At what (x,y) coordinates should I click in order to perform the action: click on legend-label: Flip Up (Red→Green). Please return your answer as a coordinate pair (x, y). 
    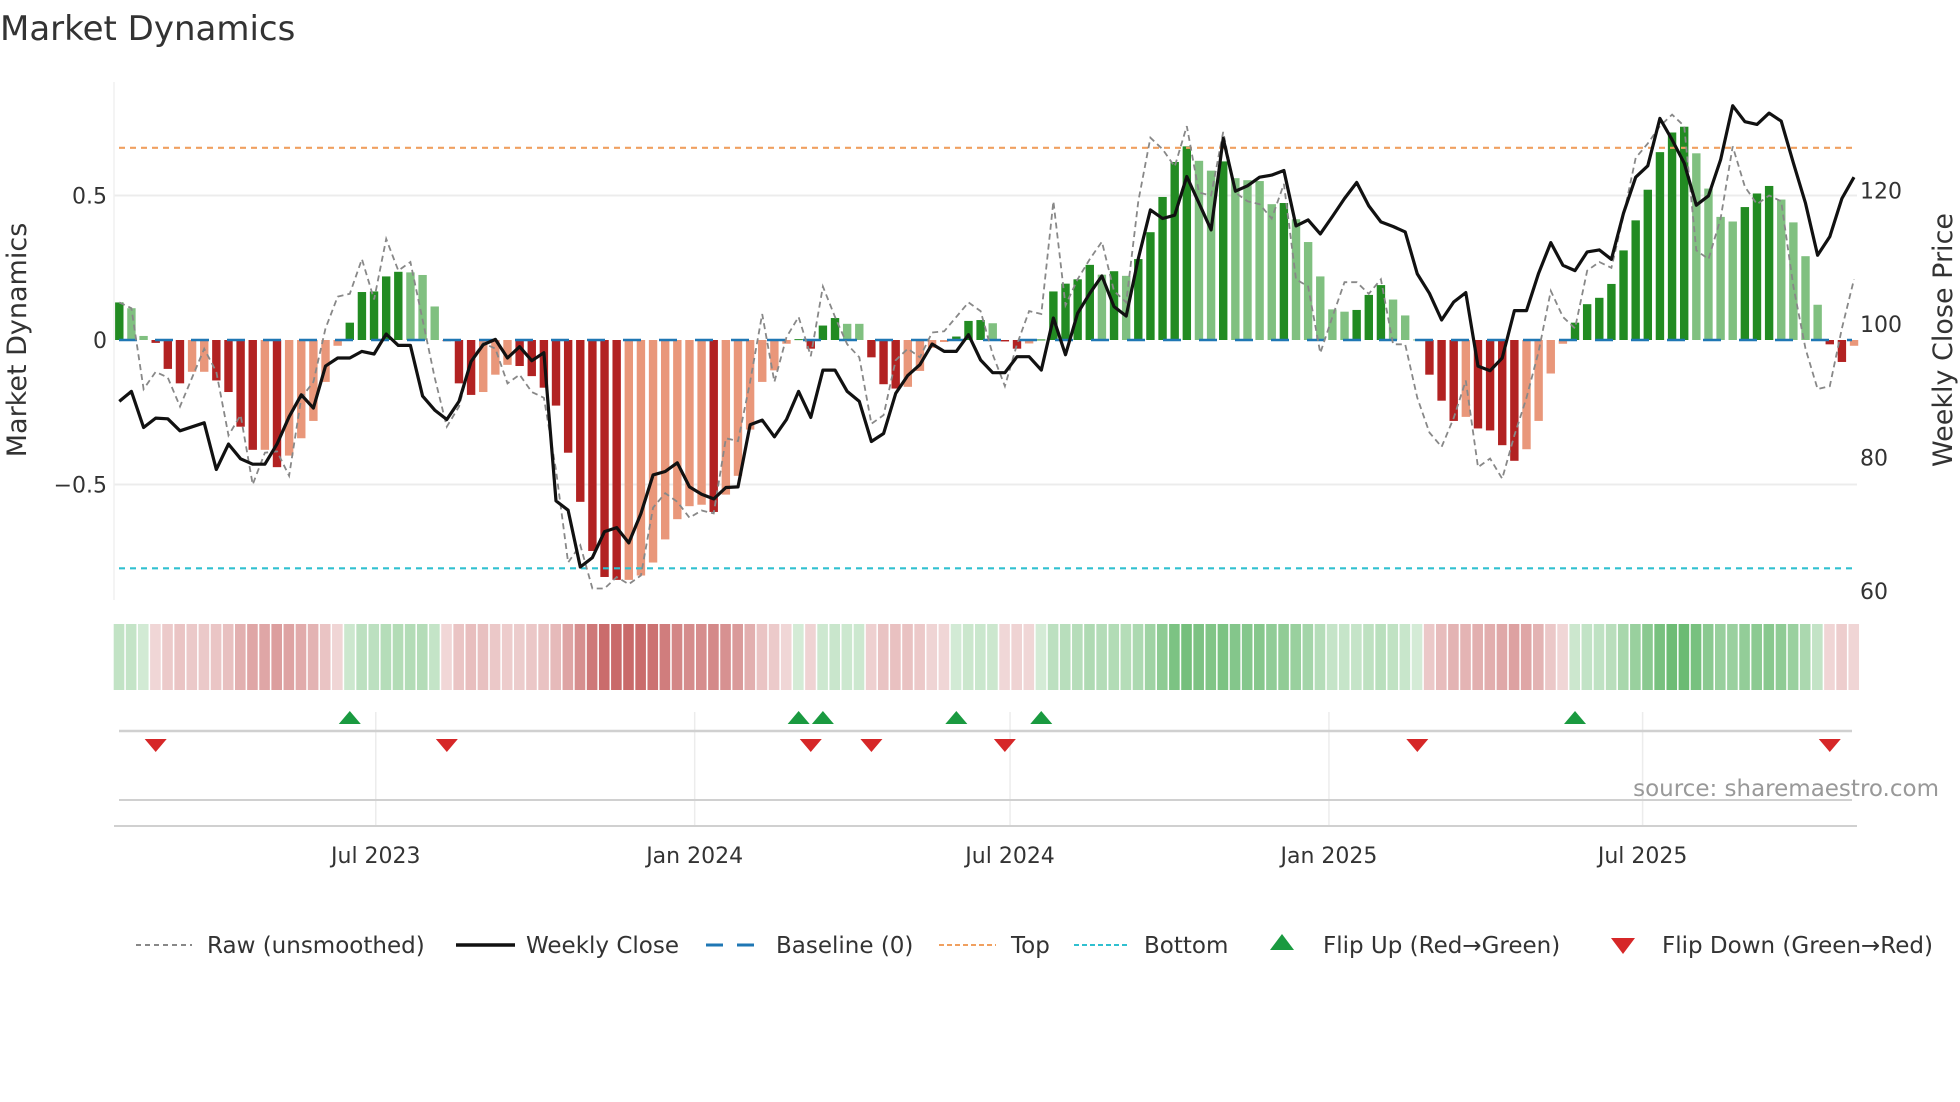
    Looking at the image, I should click on (1441, 946).